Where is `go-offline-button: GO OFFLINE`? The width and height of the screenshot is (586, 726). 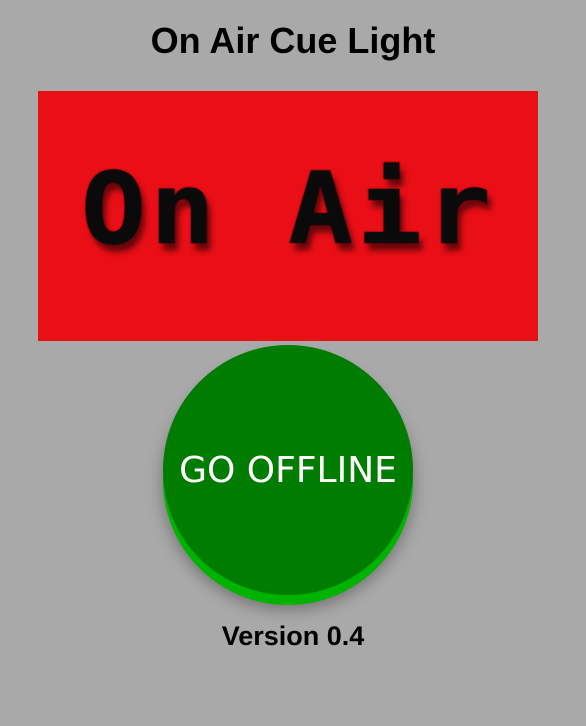
go-offline-button: GO OFFLINE is located at coordinates (288, 470).